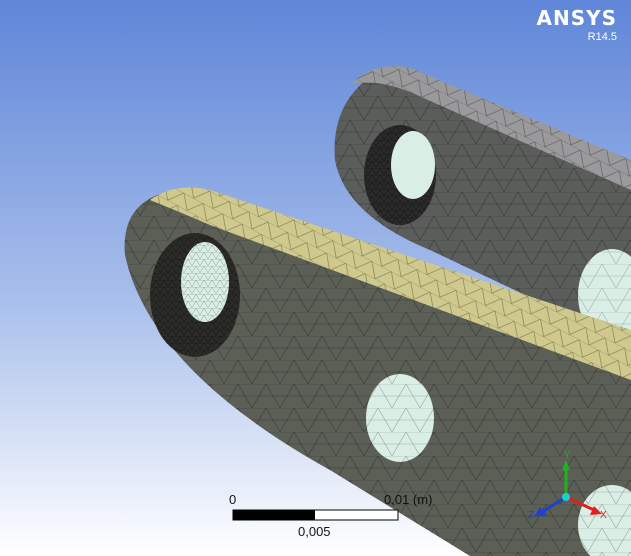 The width and height of the screenshot is (631, 556). I want to click on ansys-branding: ANSYS R14.5, so click(576, 24).